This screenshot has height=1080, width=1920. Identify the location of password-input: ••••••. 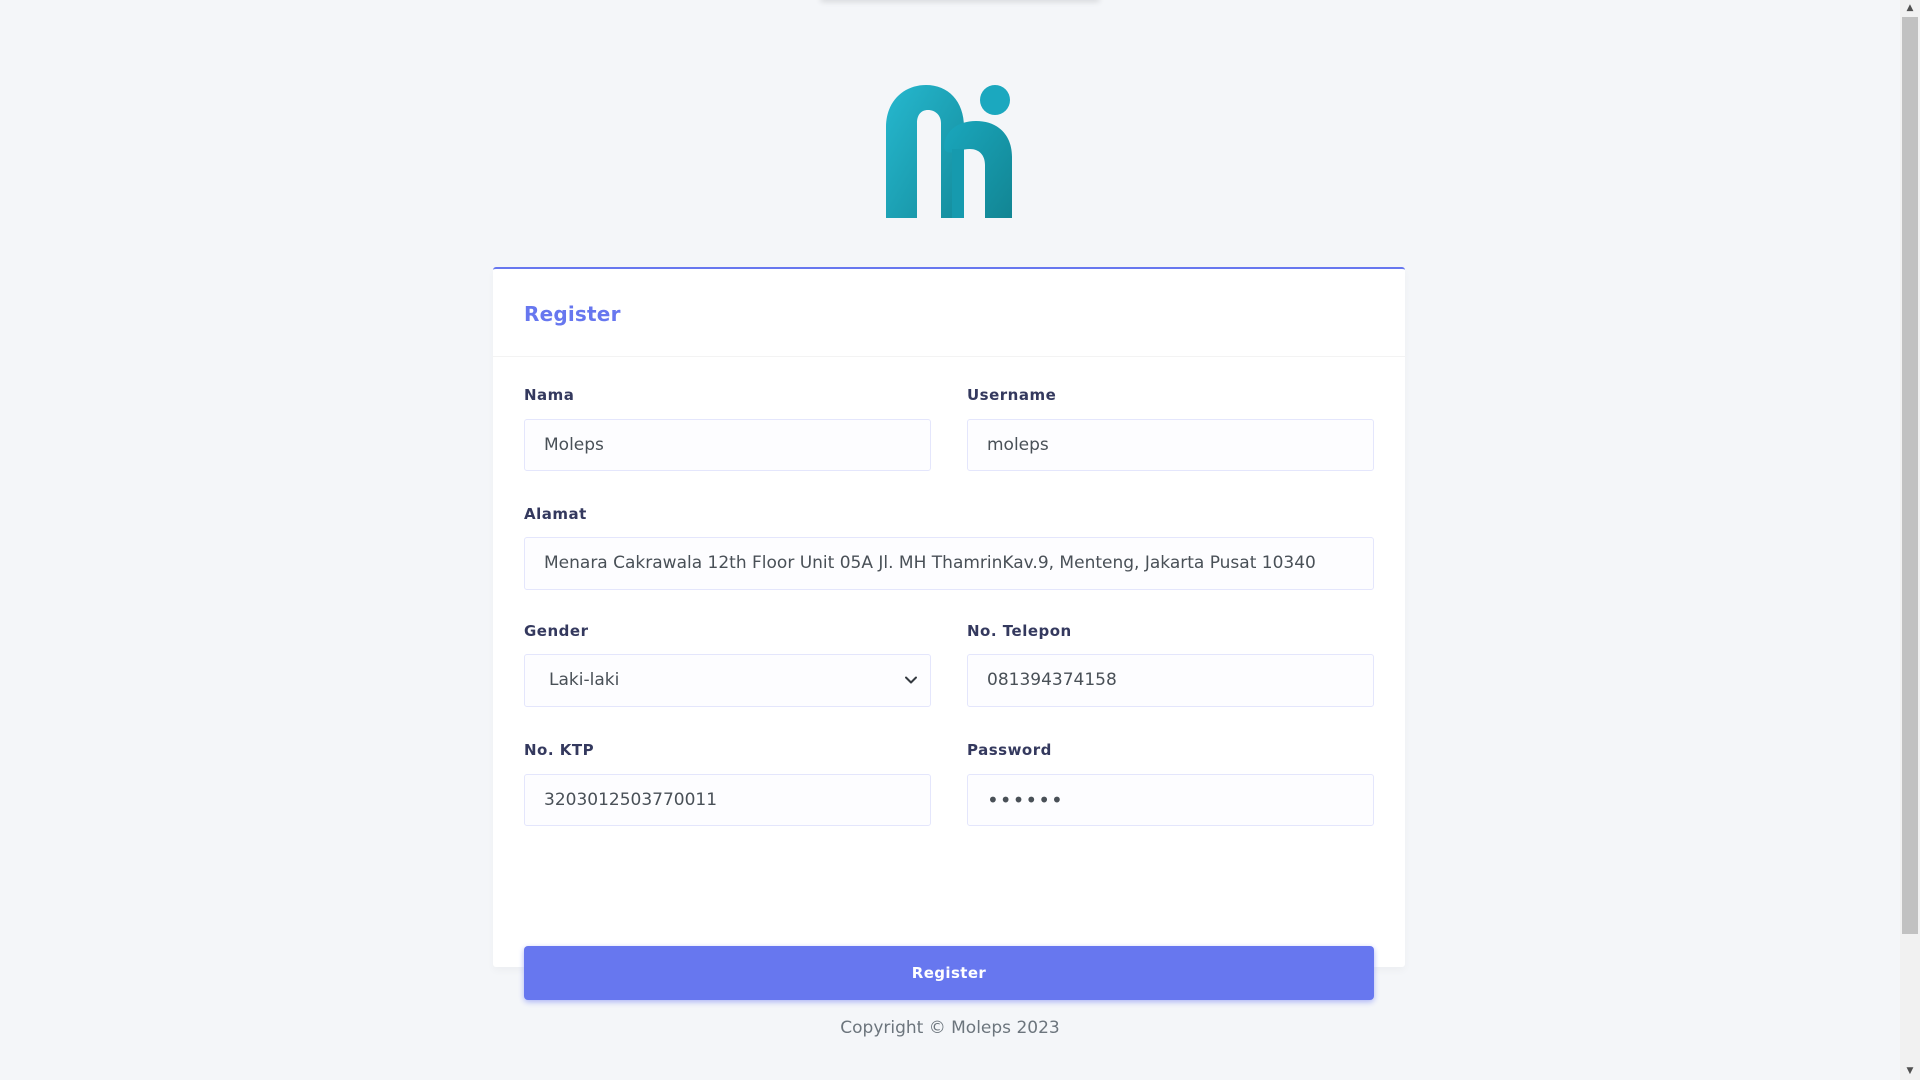
(1170, 800).